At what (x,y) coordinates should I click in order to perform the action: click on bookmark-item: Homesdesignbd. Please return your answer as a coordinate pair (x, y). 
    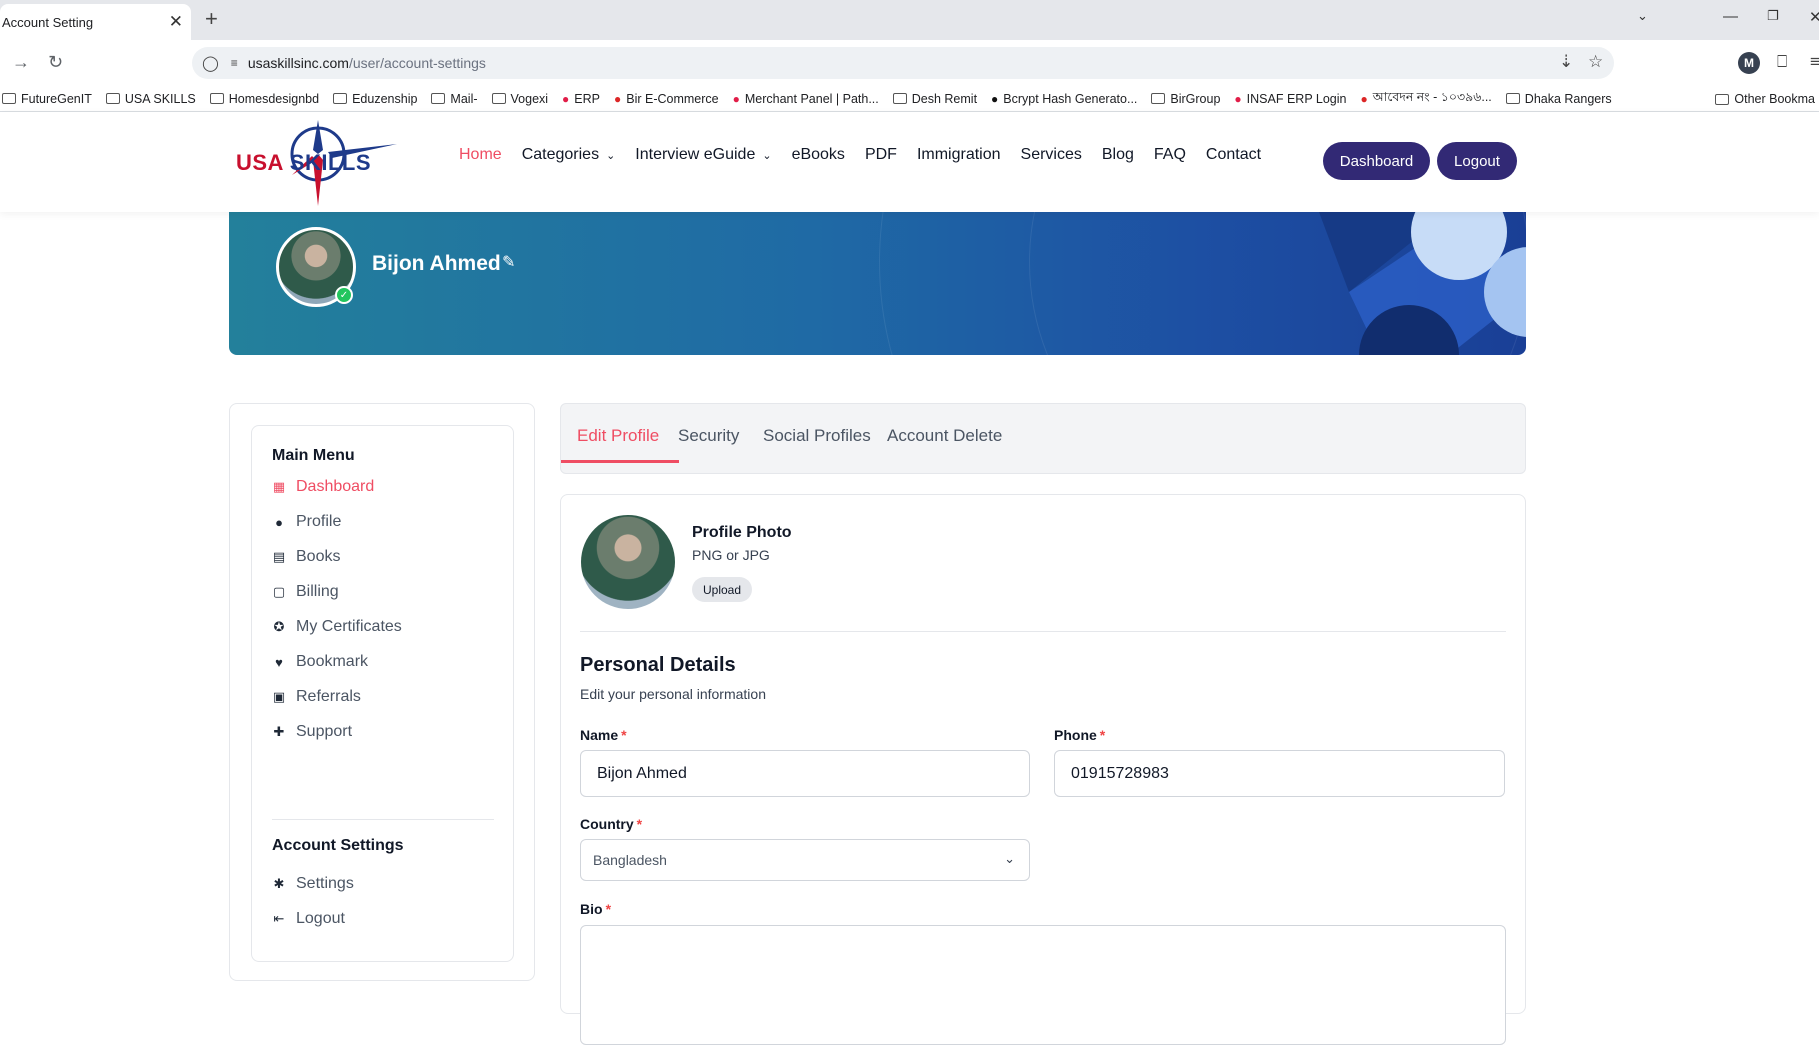
    Looking at the image, I should click on (264, 99).